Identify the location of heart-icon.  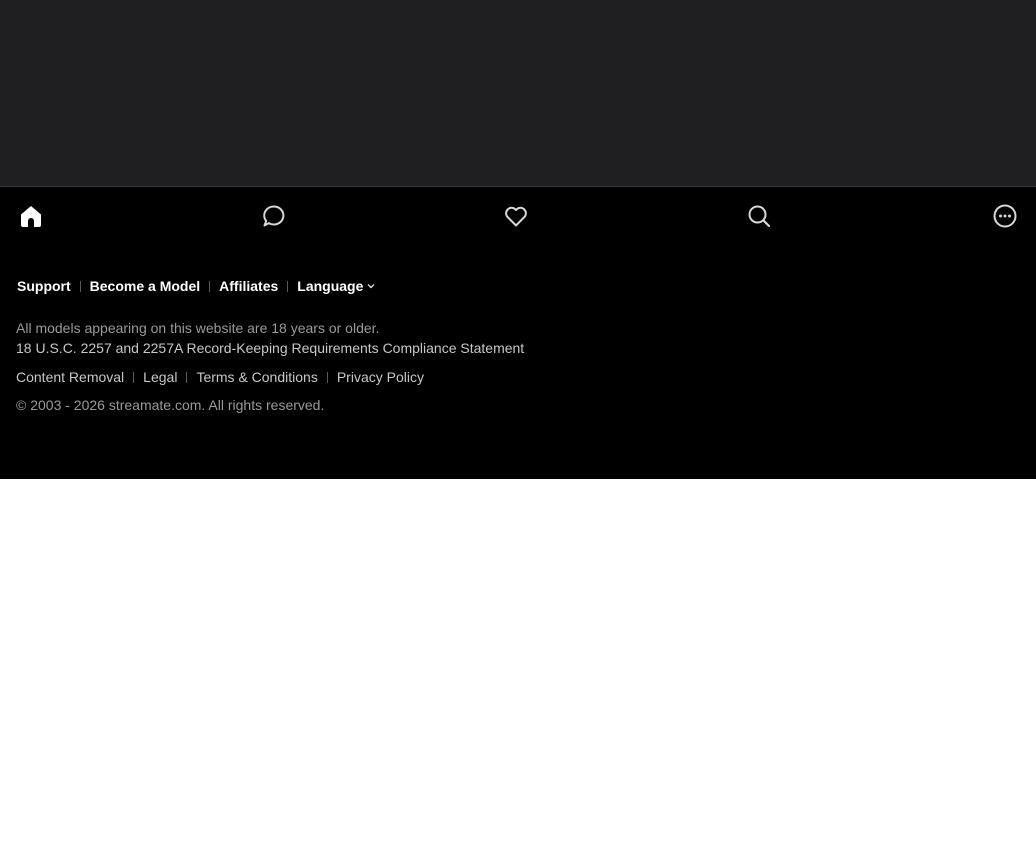
(516, 216).